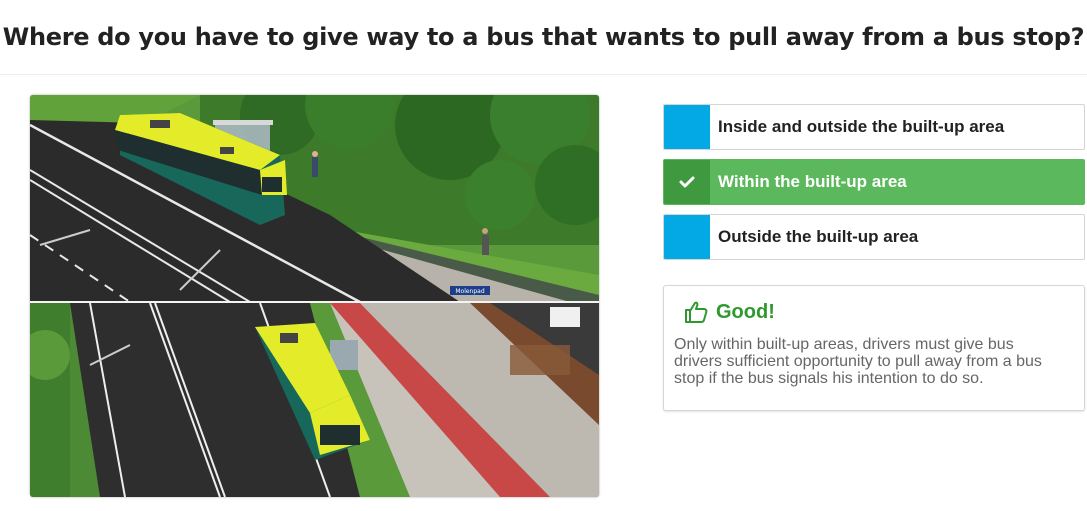  Describe the element at coordinates (696, 312) in the screenshot. I see `thumbs-up-icon` at that location.